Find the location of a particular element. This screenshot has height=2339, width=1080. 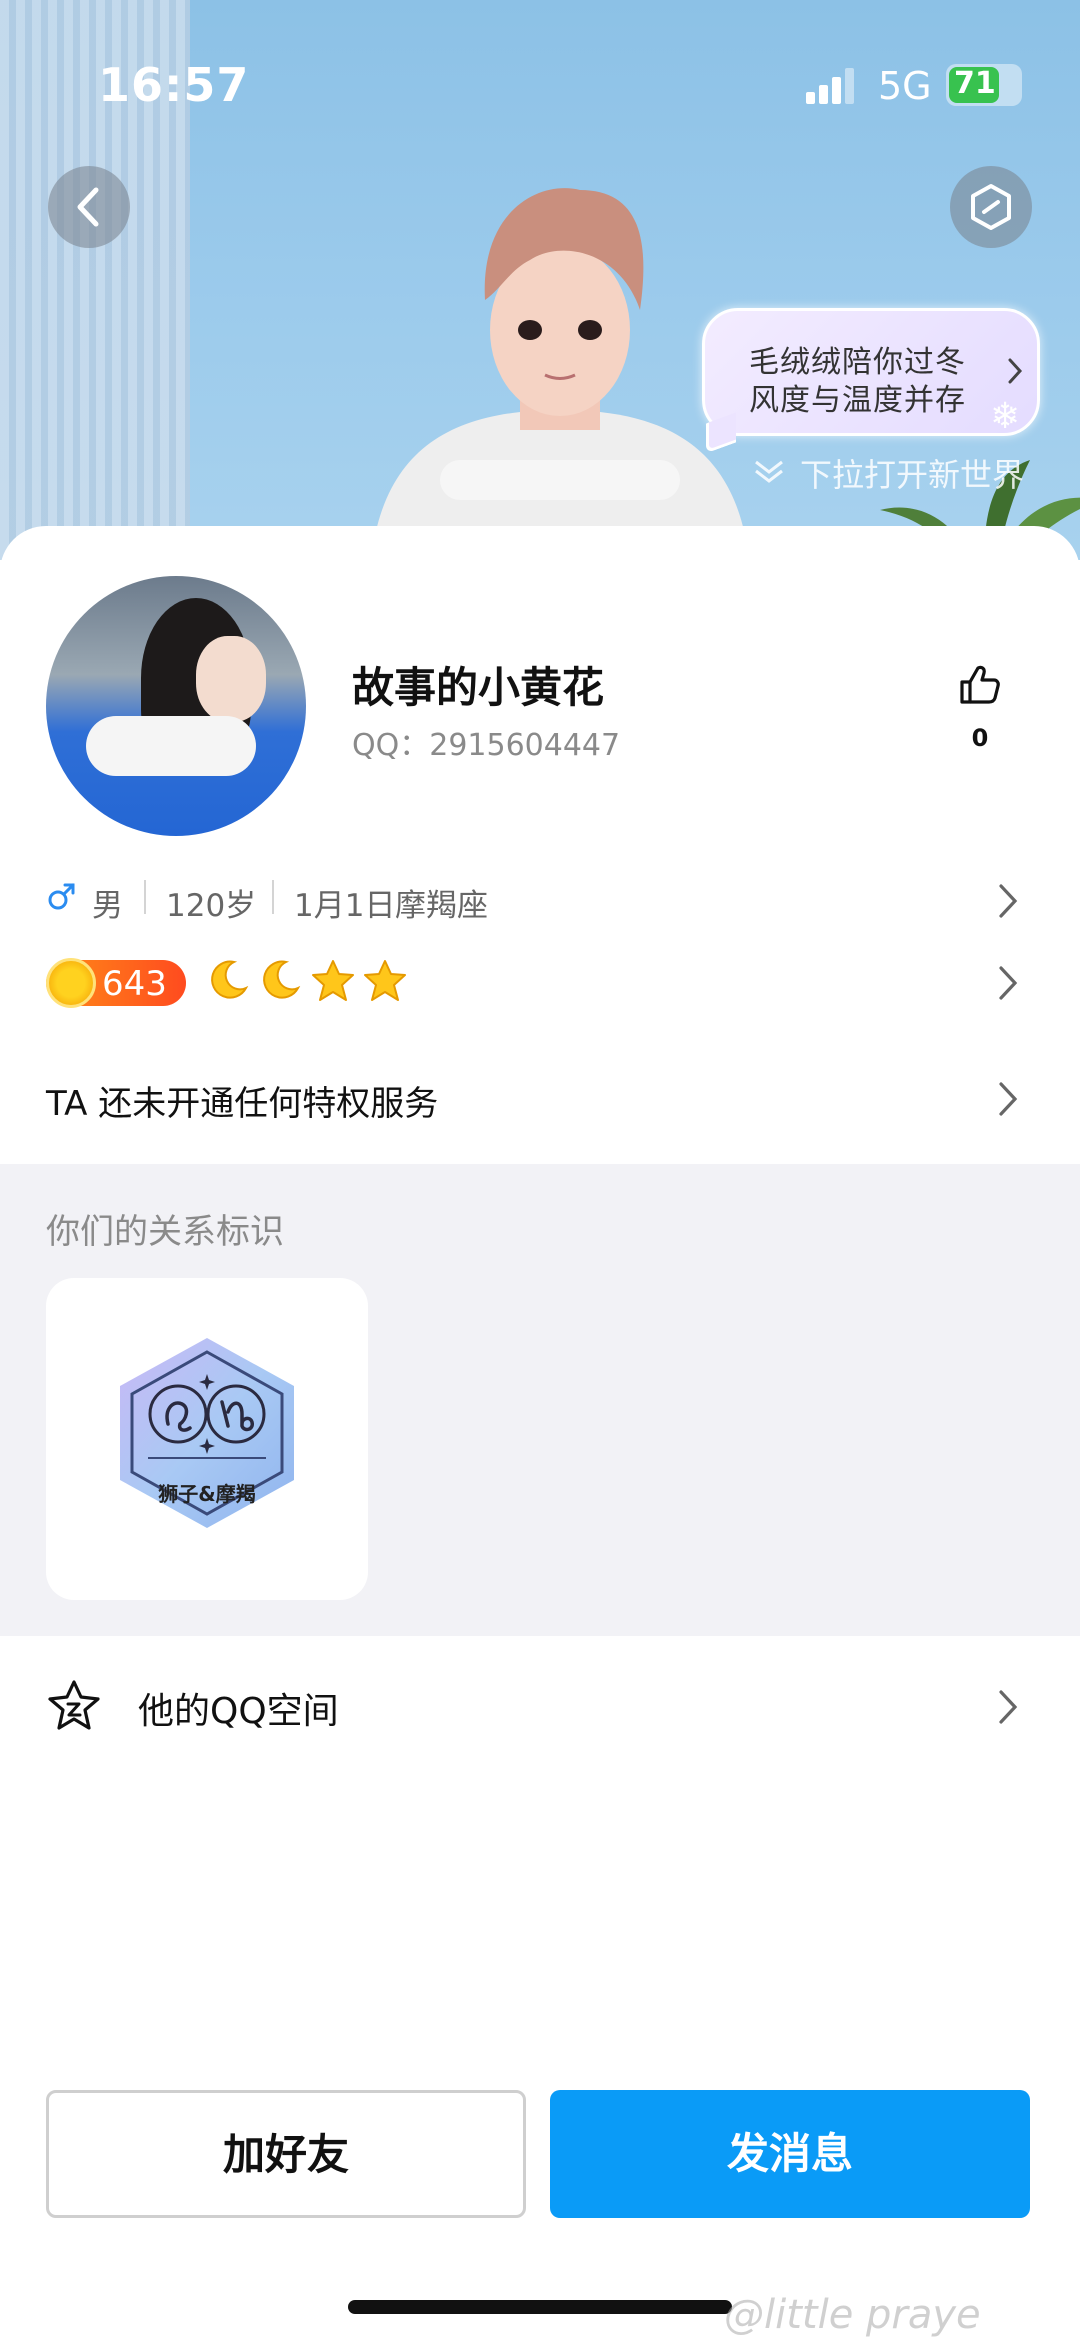

network-type: 5G is located at coordinates (905, 86).